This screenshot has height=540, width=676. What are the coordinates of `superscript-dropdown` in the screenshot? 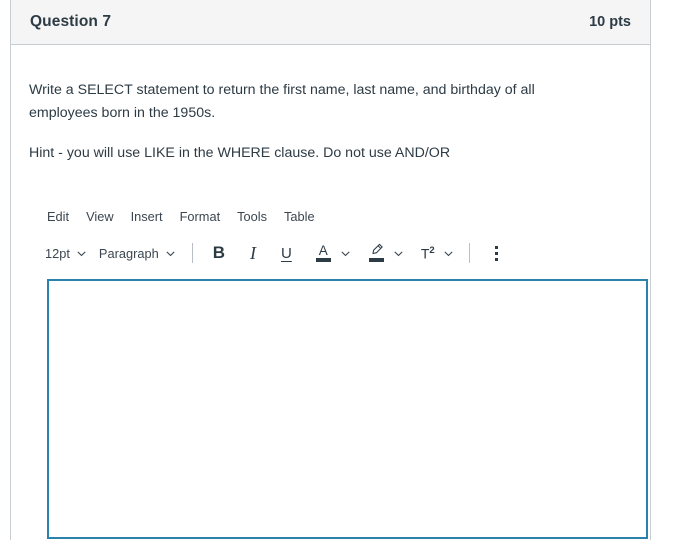 It's located at (448, 253).